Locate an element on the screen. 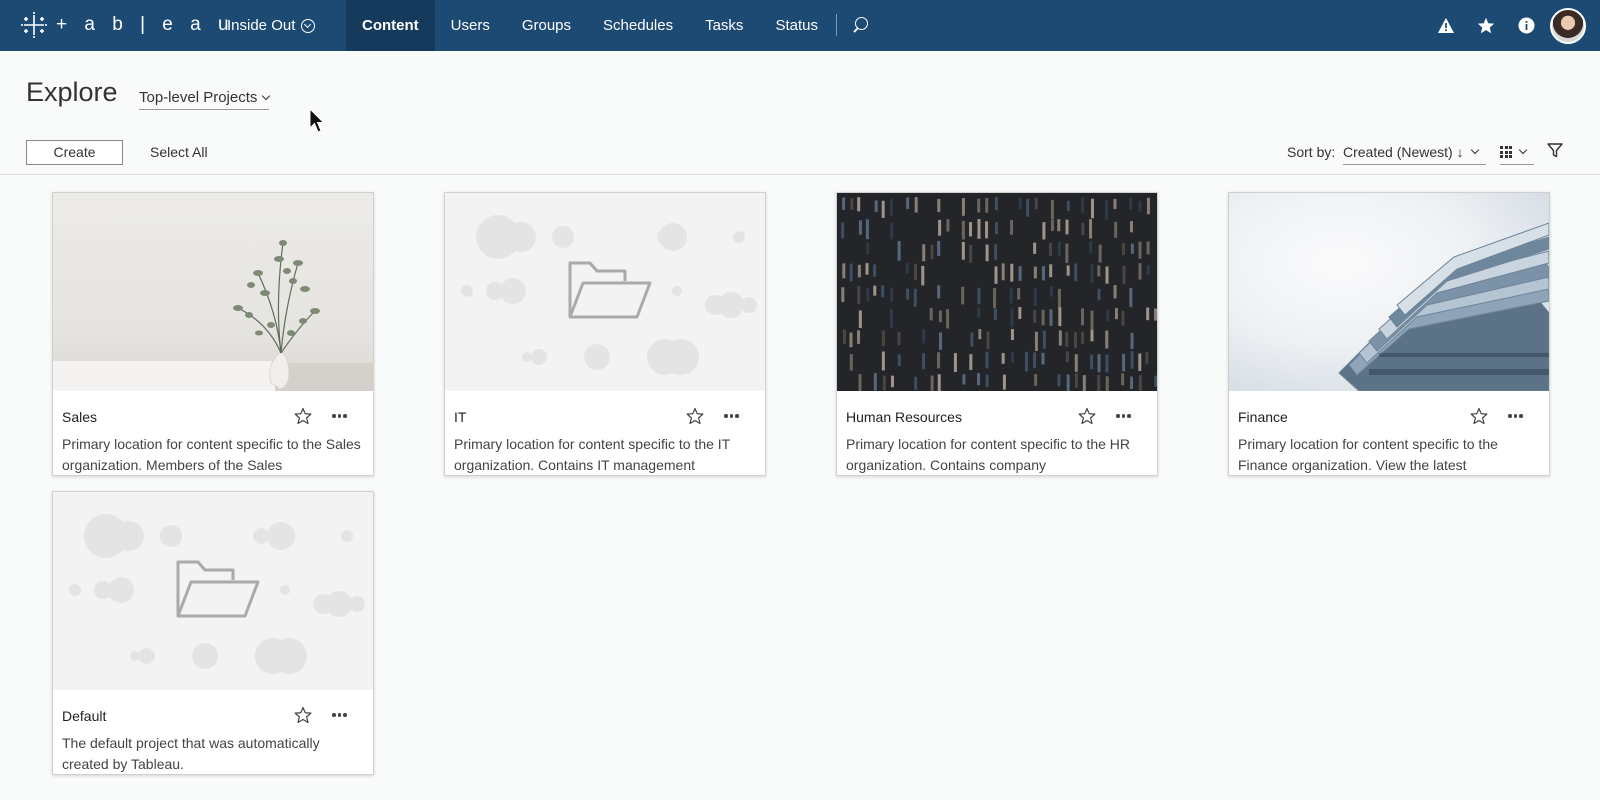 The height and width of the screenshot is (800, 1600). favorites-star-icon is located at coordinates (1486, 25).